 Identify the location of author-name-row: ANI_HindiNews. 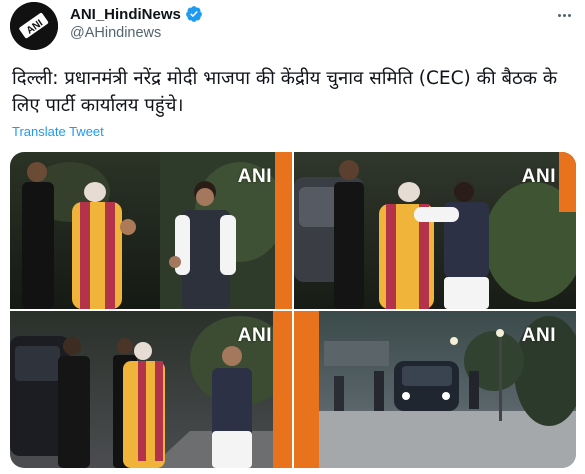
(136, 14).